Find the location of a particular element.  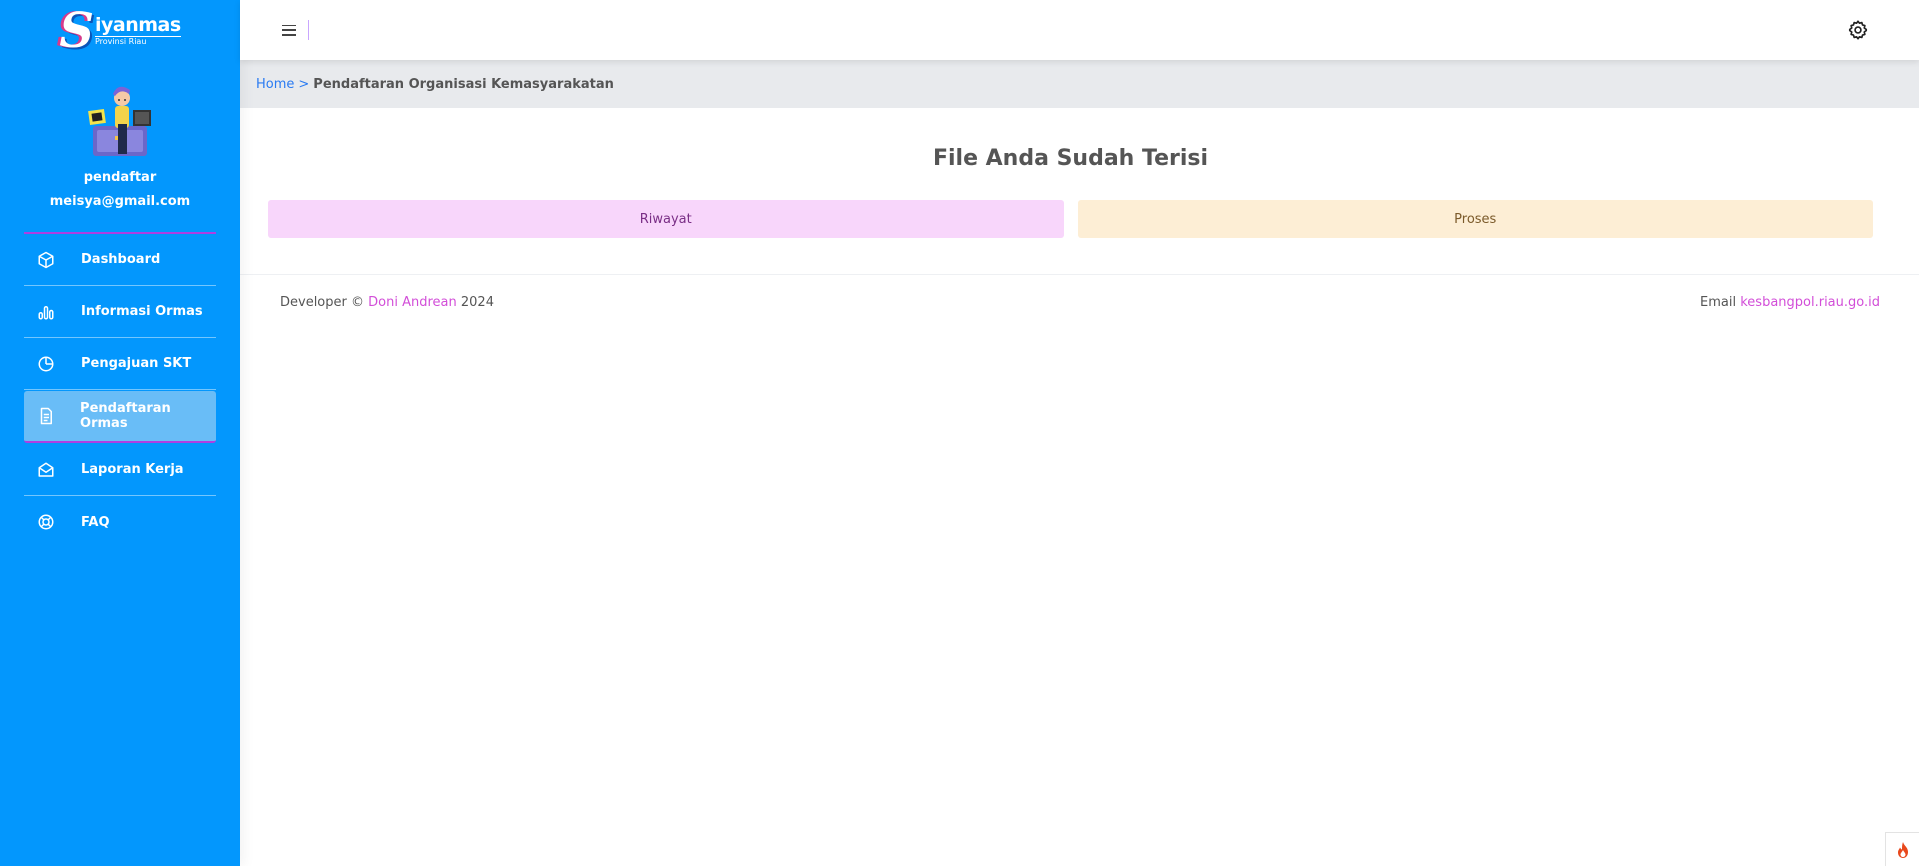

box-icon is located at coordinates (46, 260).